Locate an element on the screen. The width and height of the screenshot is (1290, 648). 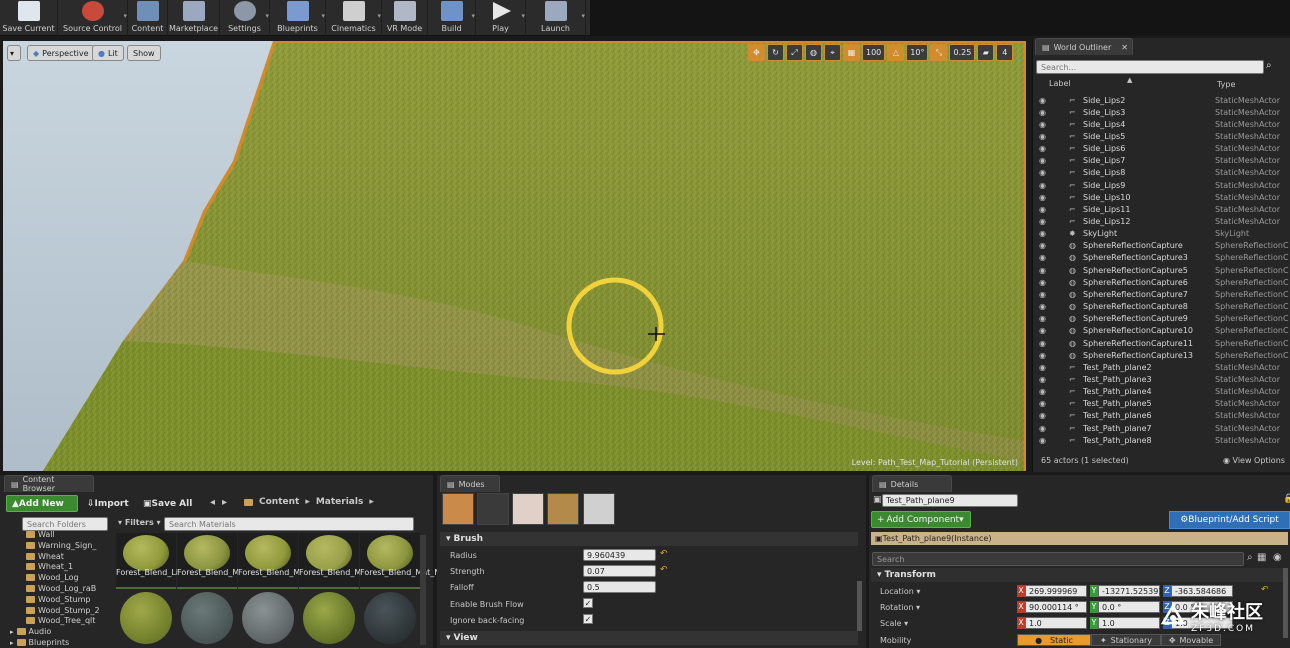
modes-tab: ▤ Modes is located at coordinates (470, 483).